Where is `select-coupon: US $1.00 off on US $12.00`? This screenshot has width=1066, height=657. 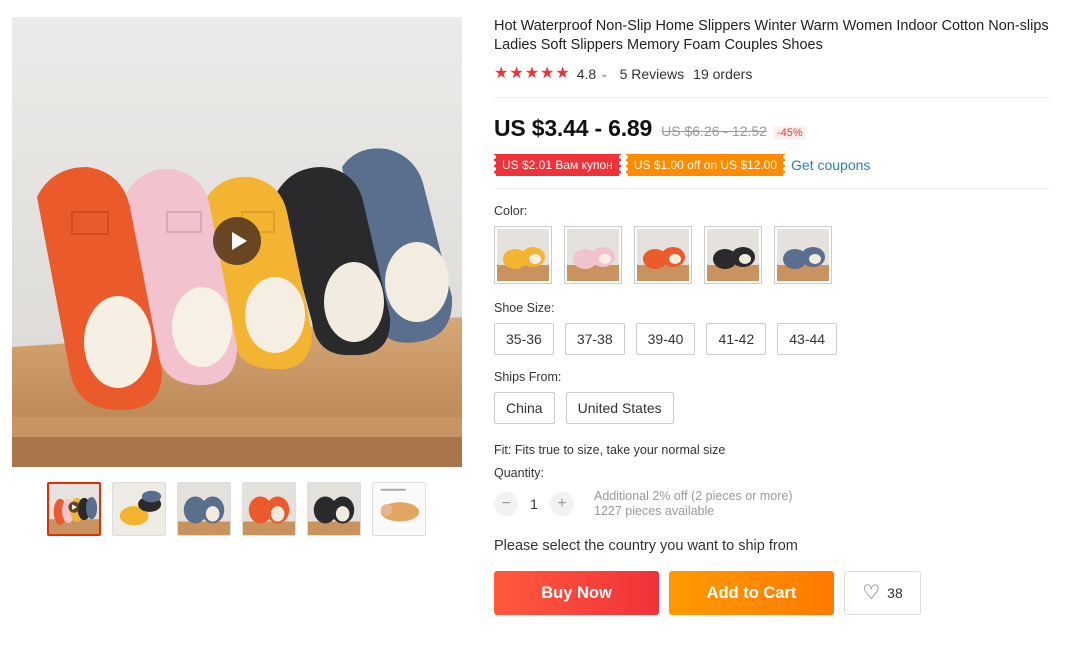
select-coupon: US $1.00 off on US $12.00 is located at coordinates (705, 165).